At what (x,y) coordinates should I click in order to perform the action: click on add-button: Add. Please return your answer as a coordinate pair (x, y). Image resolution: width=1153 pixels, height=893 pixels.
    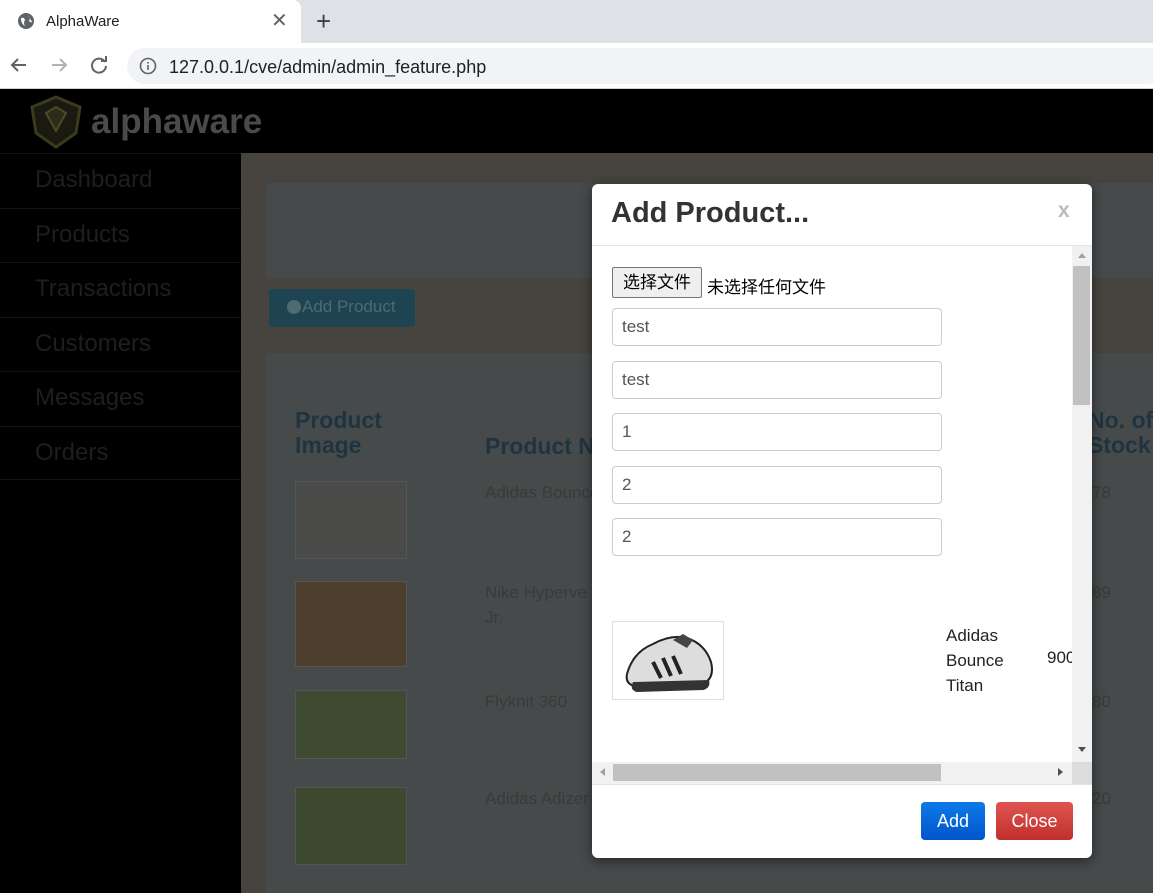
    Looking at the image, I should click on (953, 821).